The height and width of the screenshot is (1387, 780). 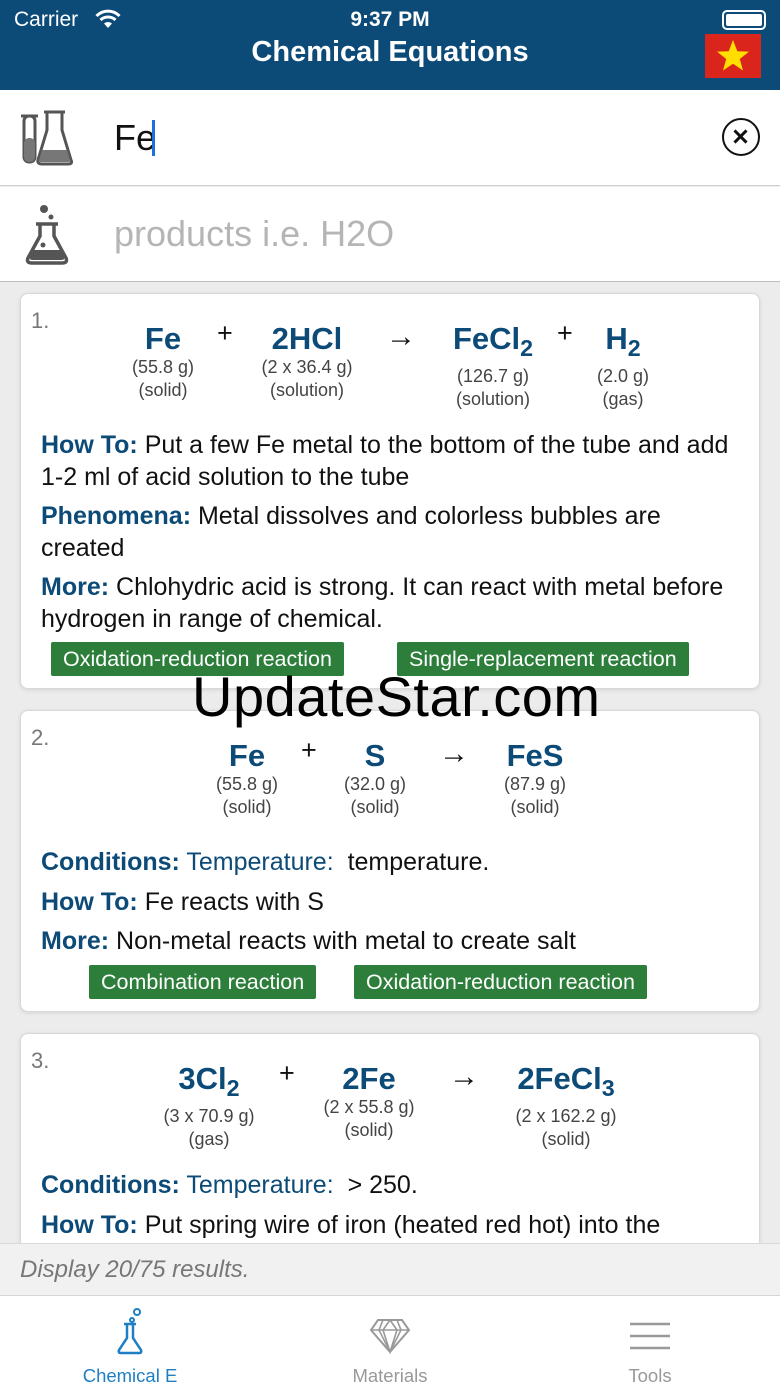 I want to click on tab-label: Tools, so click(x=650, y=1375).